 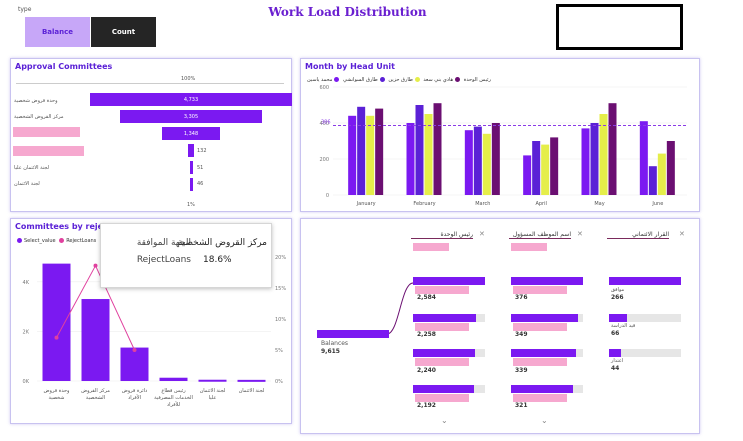 What do you see at coordinates (617, 297) in the screenshot?
I see `tree-value: 266` at bounding box center [617, 297].